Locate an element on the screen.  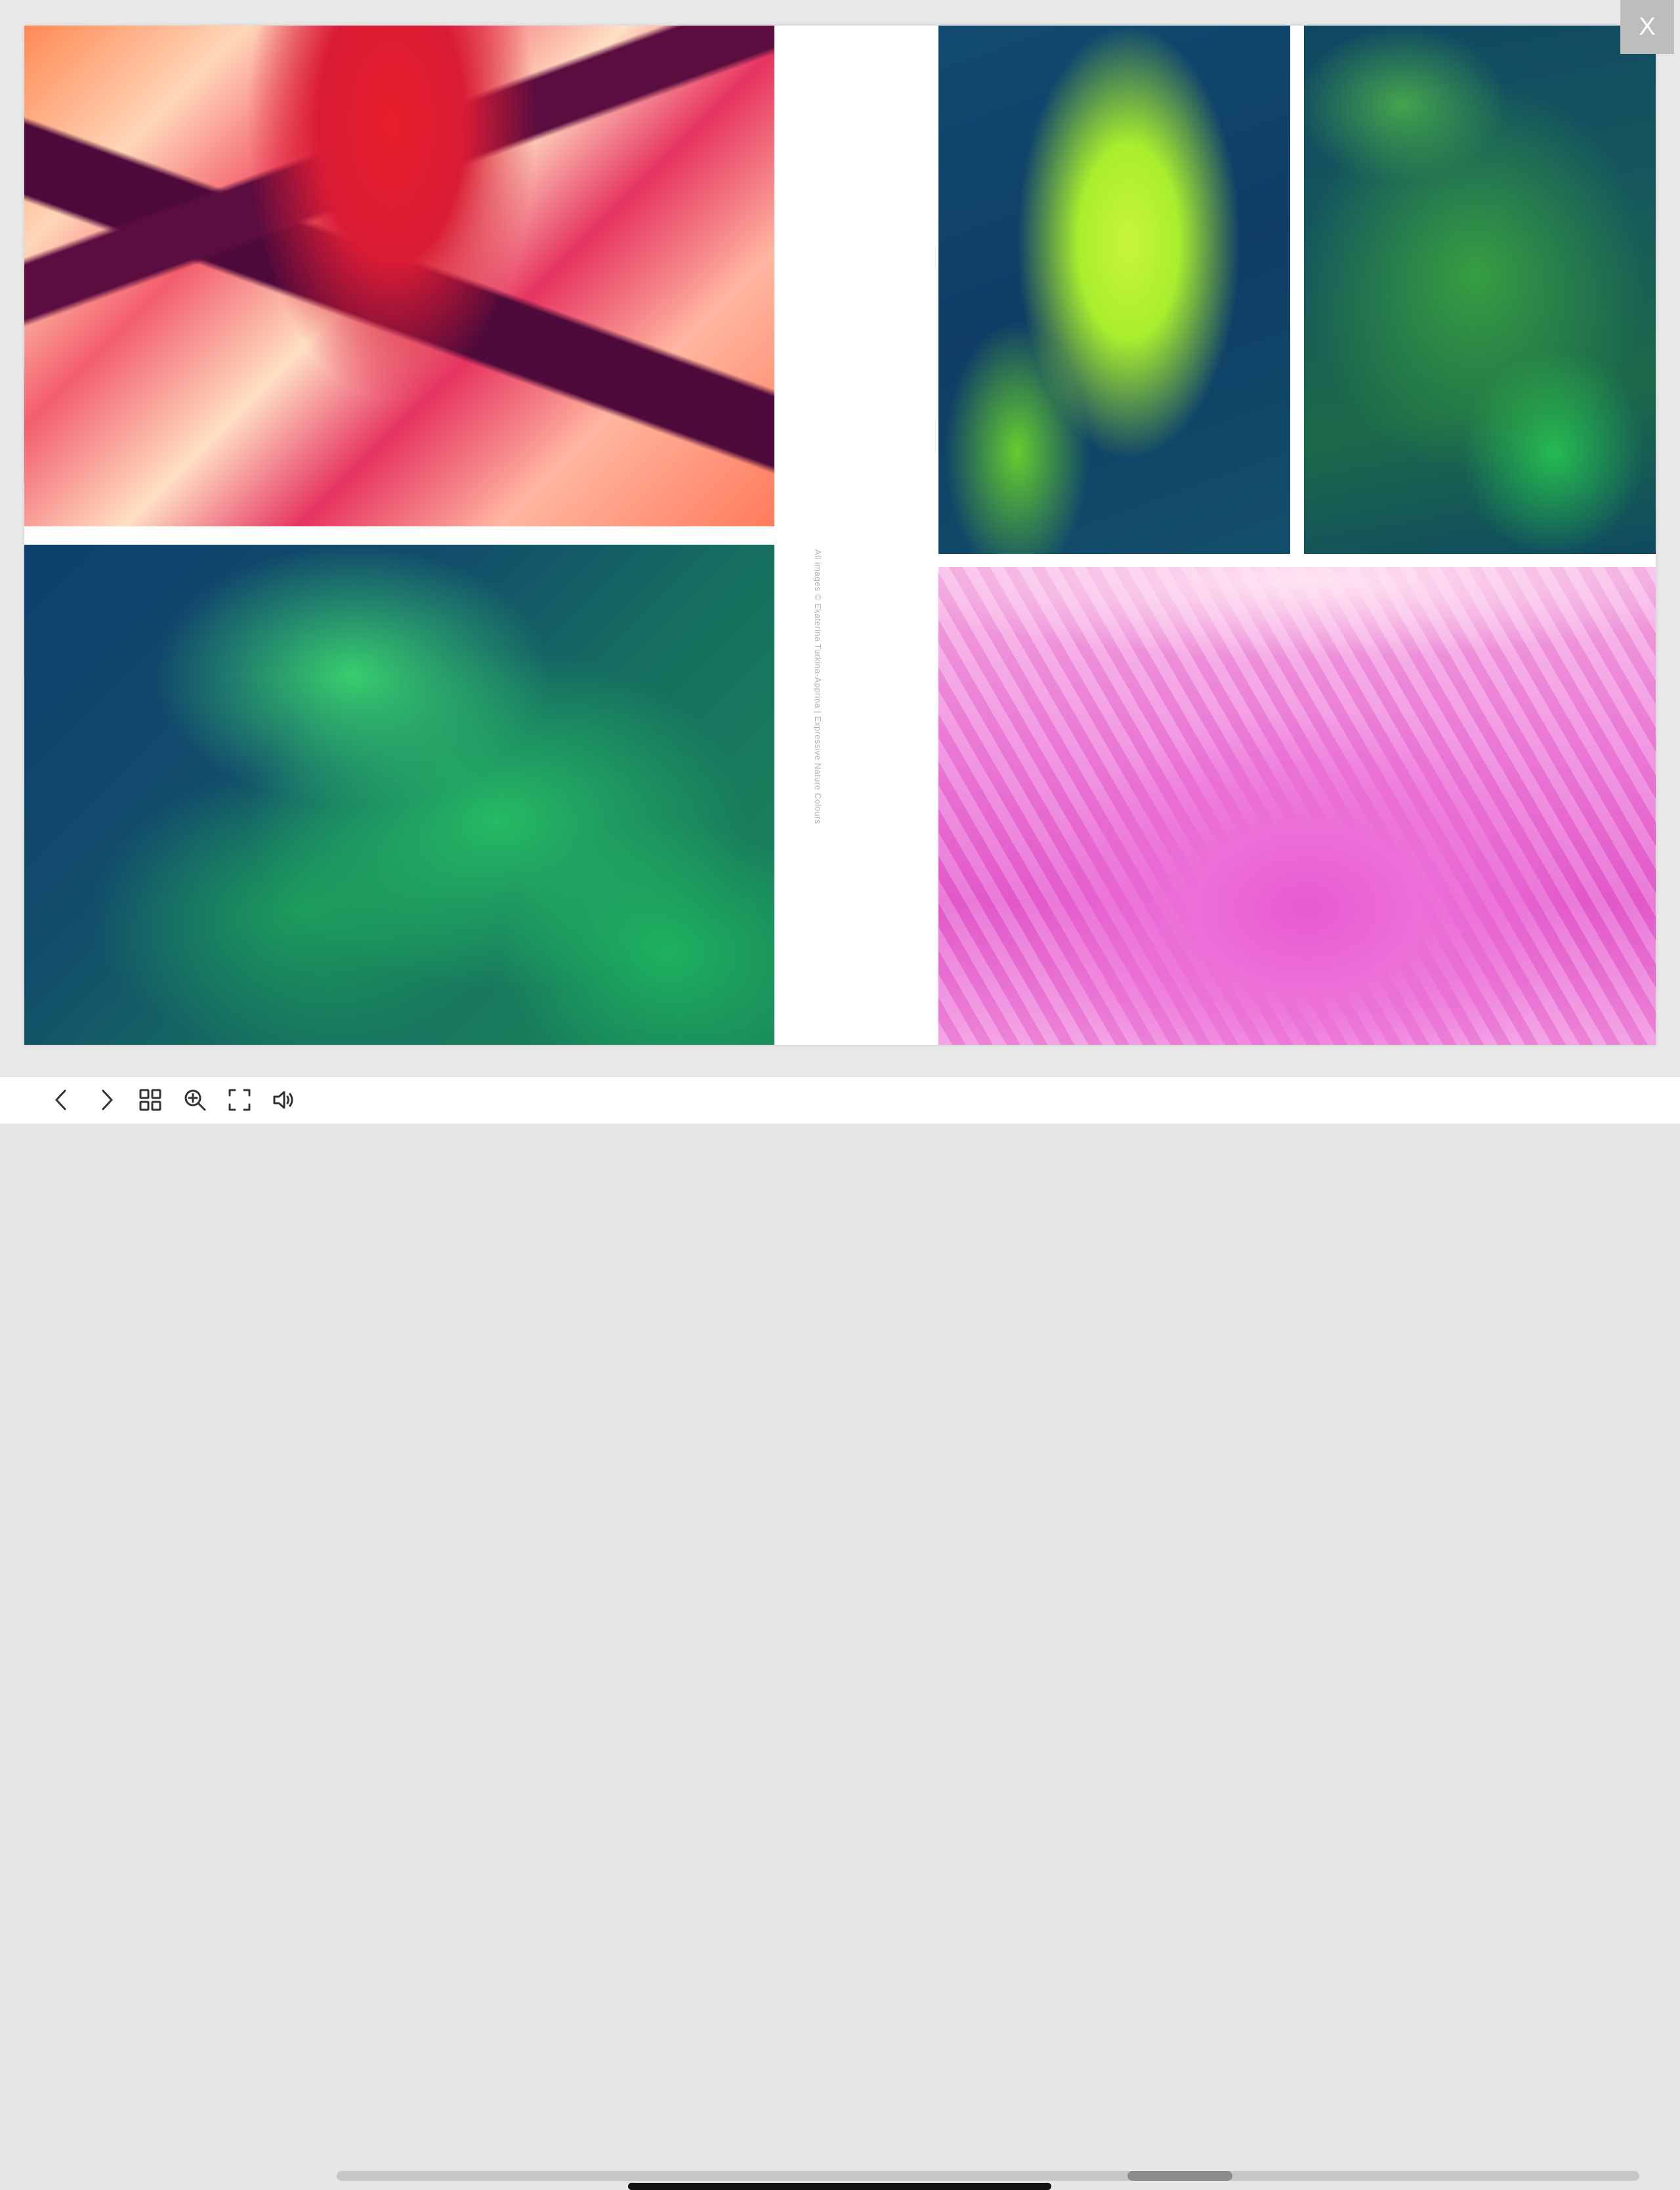
previous-page-button is located at coordinates (61, 1100).